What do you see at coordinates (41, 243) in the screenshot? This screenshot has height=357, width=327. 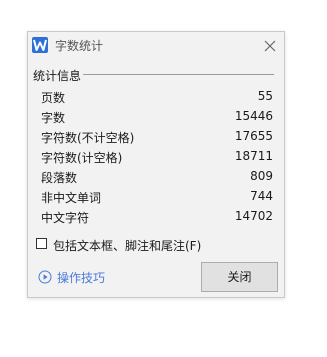 I see `include-textbox-checkbox` at bounding box center [41, 243].